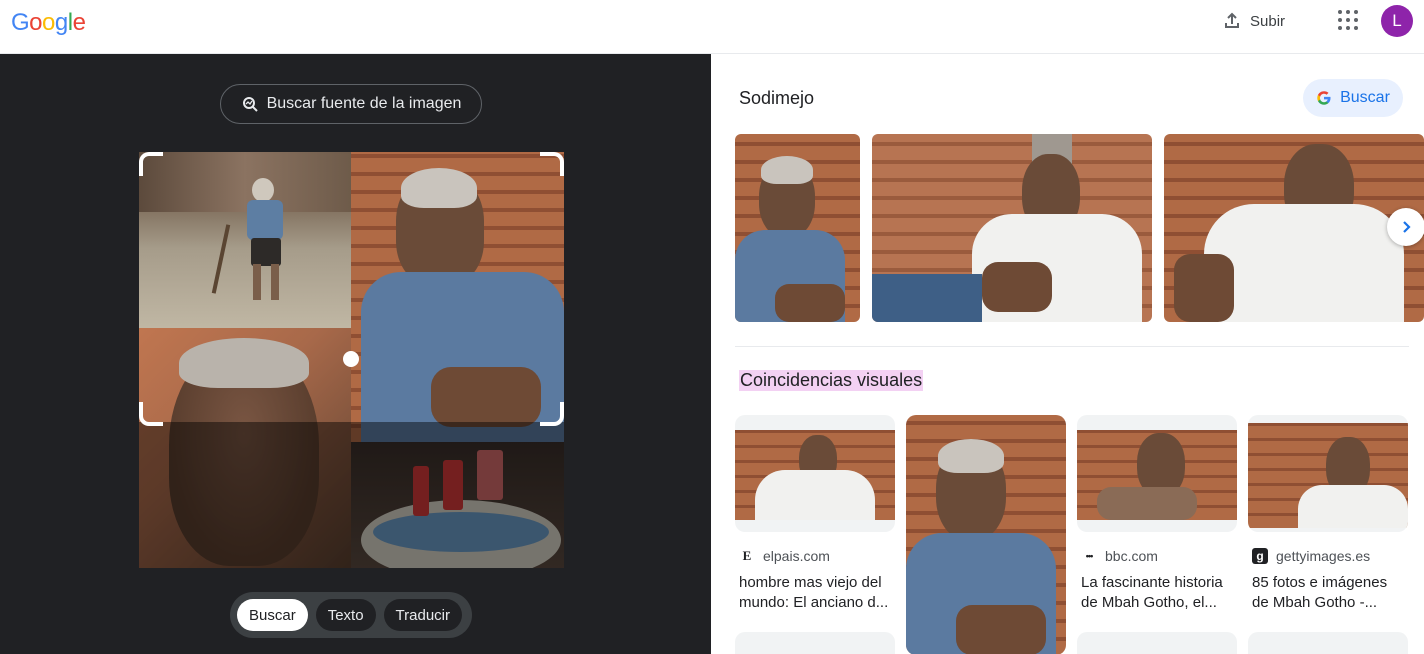 The image size is (1424, 654). I want to click on section-divider, so click(1072, 346).